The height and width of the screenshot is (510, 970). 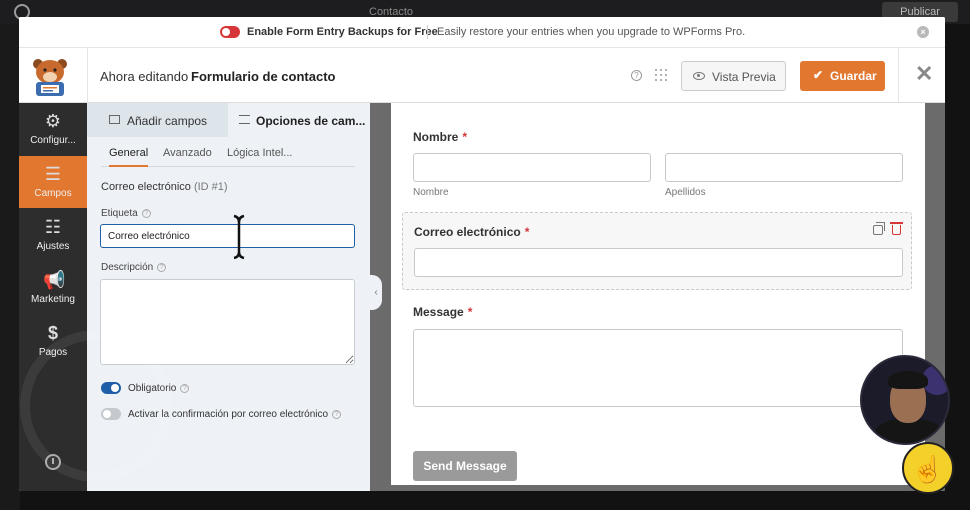 What do you see at coordinates (923, 32) in the screenshot?
I see `close-notice-icon: ×` at bounding box center [923, 32].